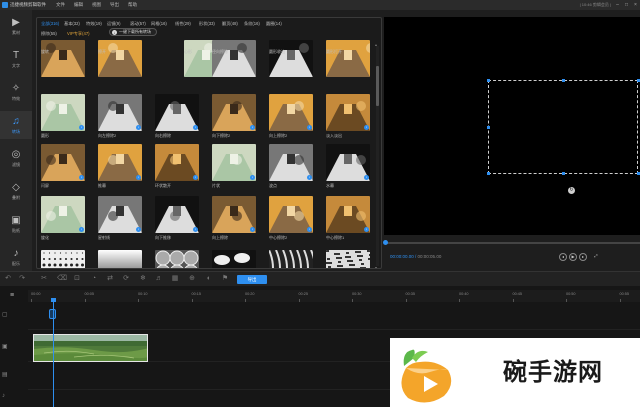  What do you see at coordinates (16, 191) in the screenshot?
I see `rail-item-5: ◇ 叠附` at bounding box center [16, 191].